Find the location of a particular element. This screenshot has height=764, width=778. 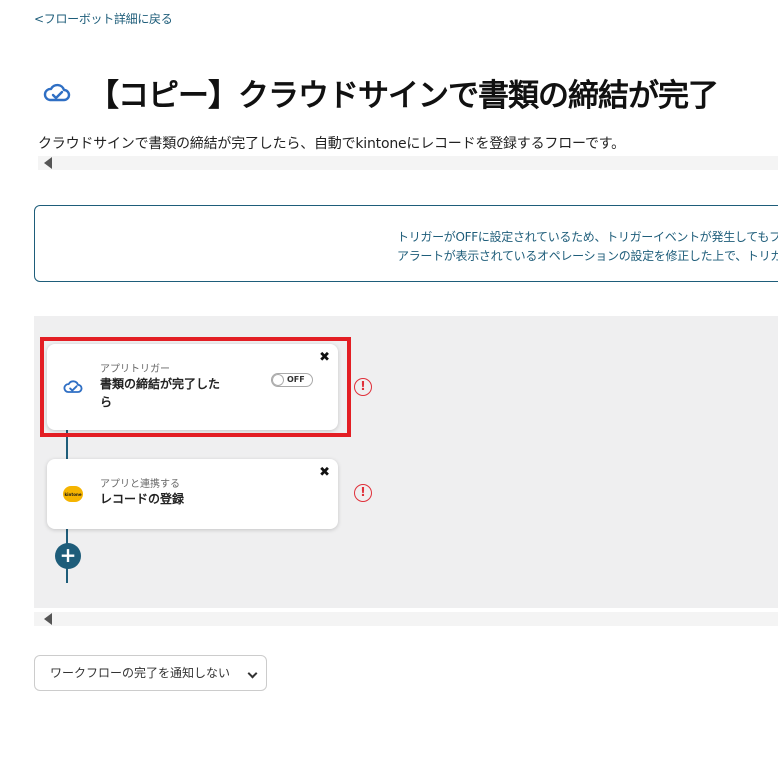

alert-line-1: トリガーがOFFに設定されているため、トリガーイベントが発生してもフ is located at coordinates (587, 237).